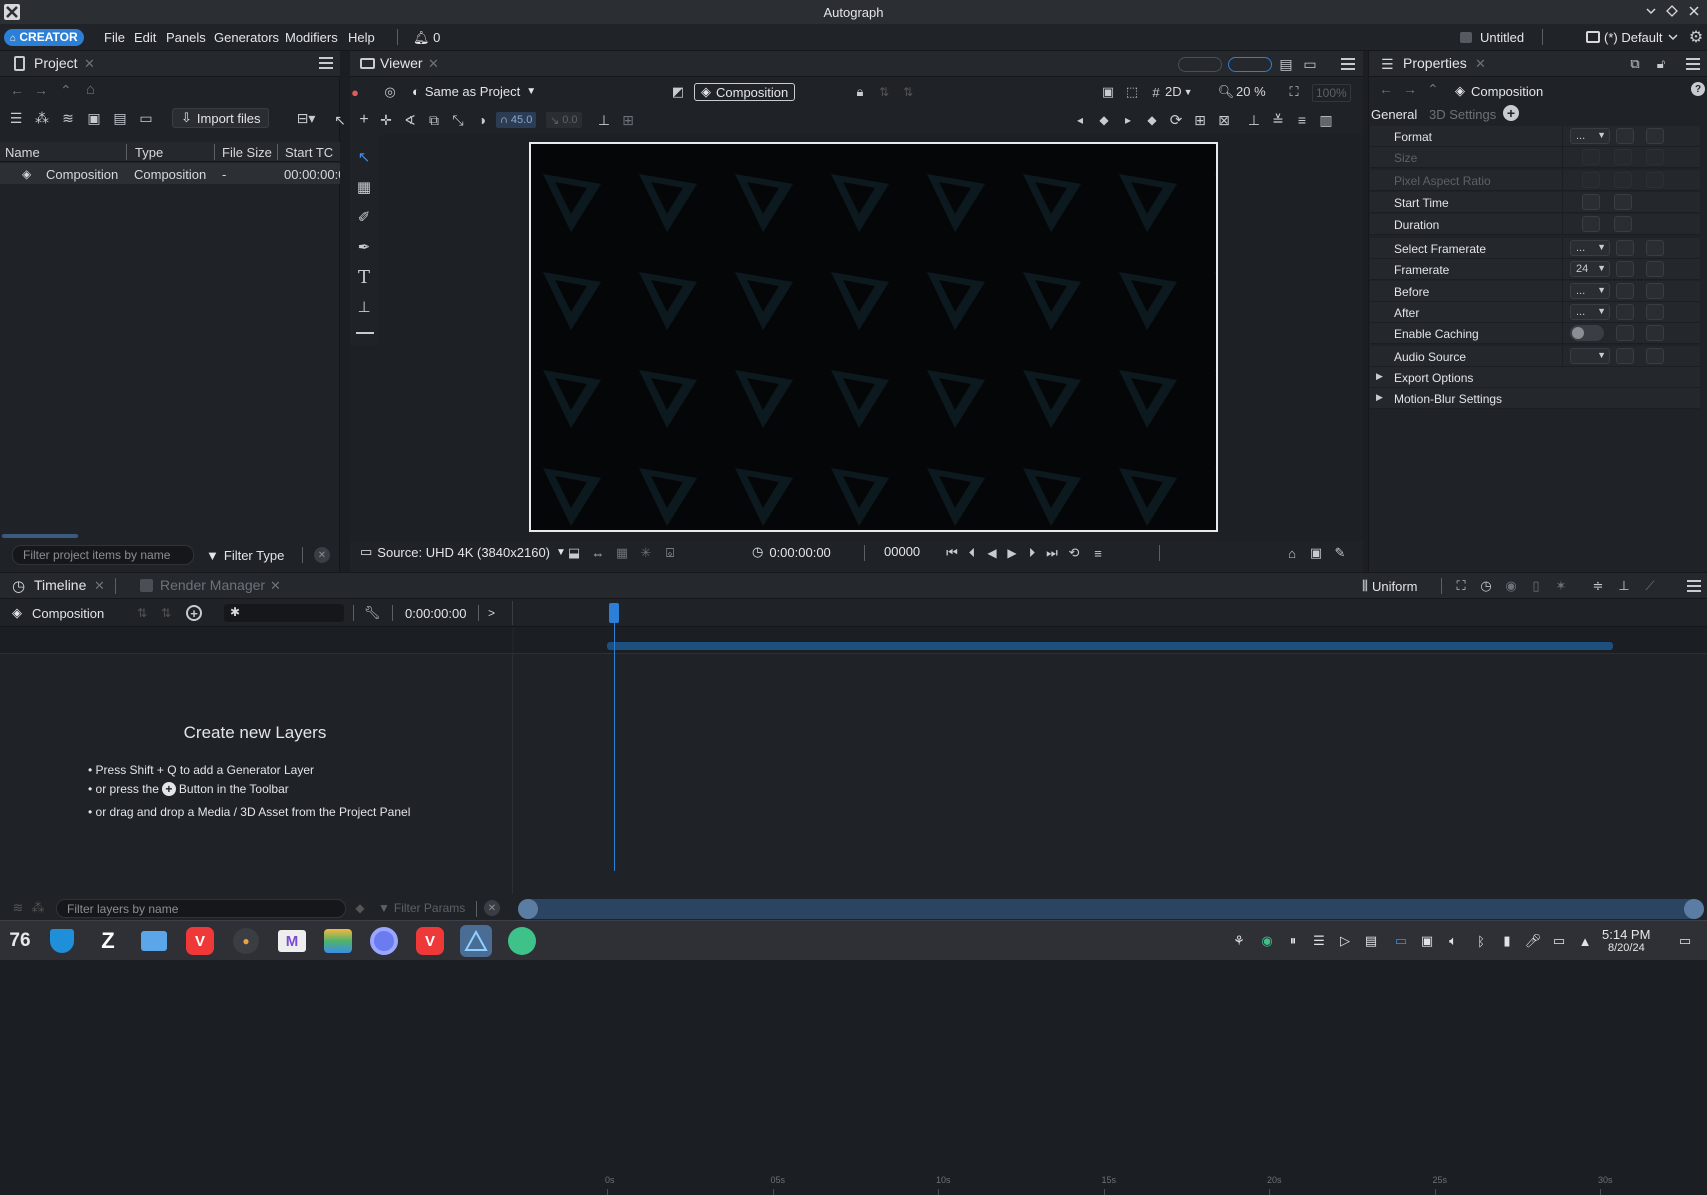 The image size is (1707, 1195). Describe the element at coordinates (492, 908) in the screenshot. I see `clear-filter-icon: ✕` at that location.